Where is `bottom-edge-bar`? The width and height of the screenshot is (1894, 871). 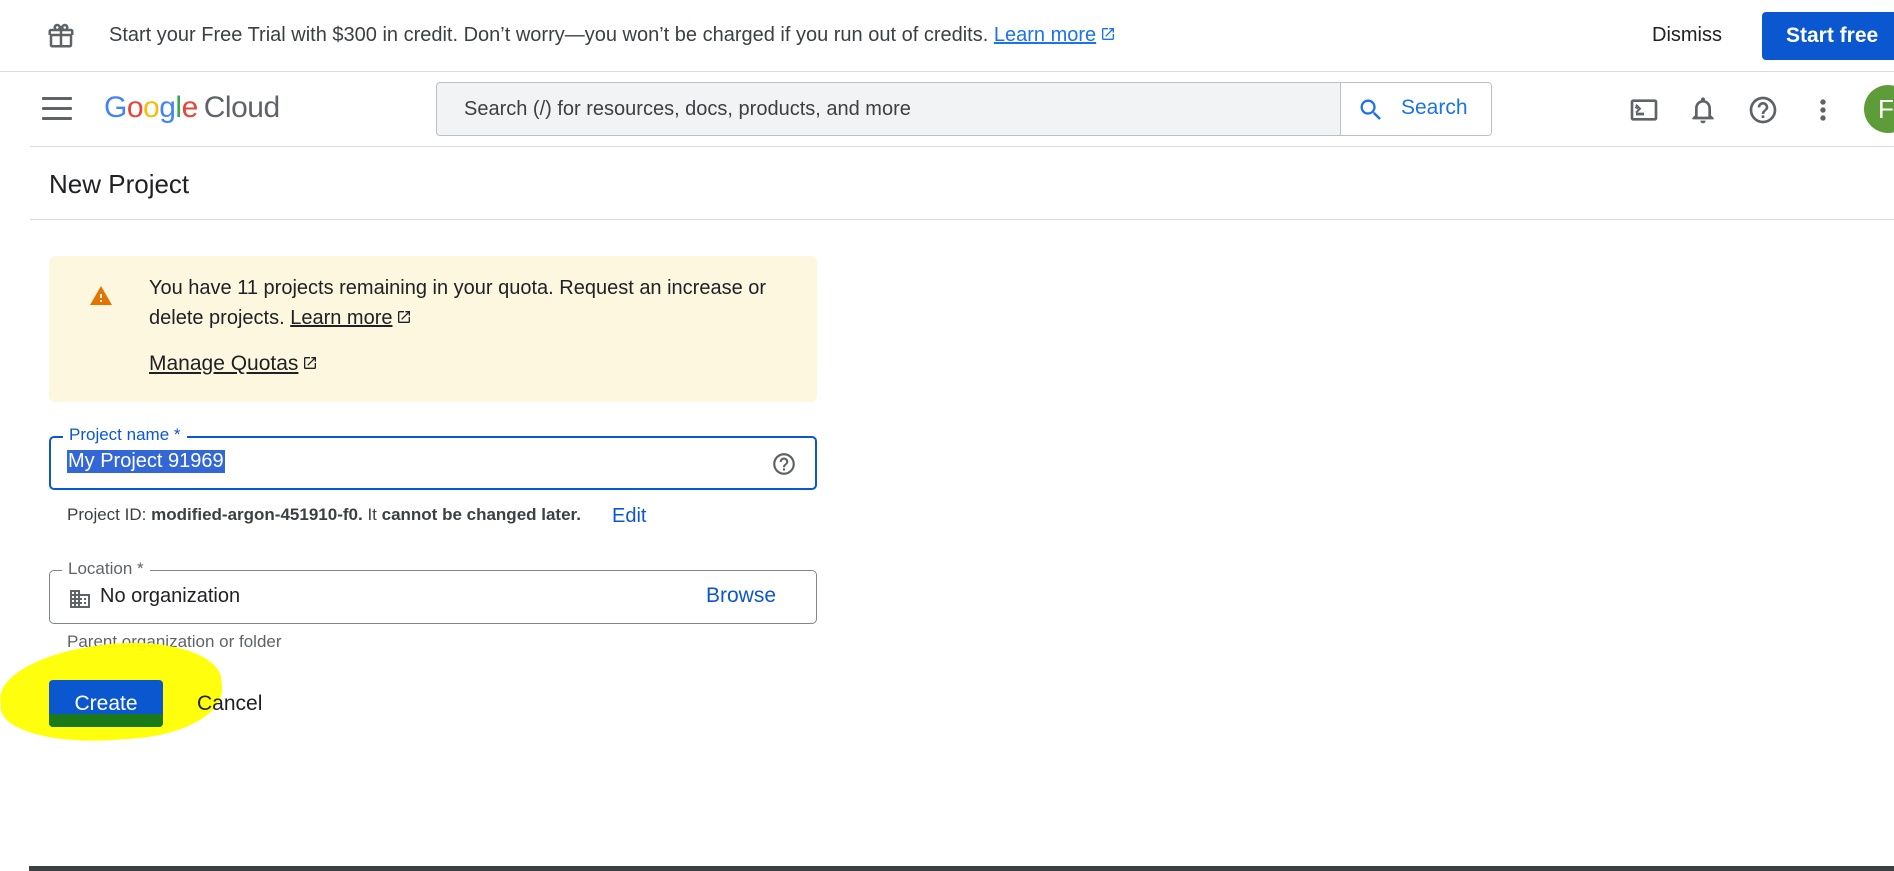
bottom-edge-bar is located at coordinates (961, 868).